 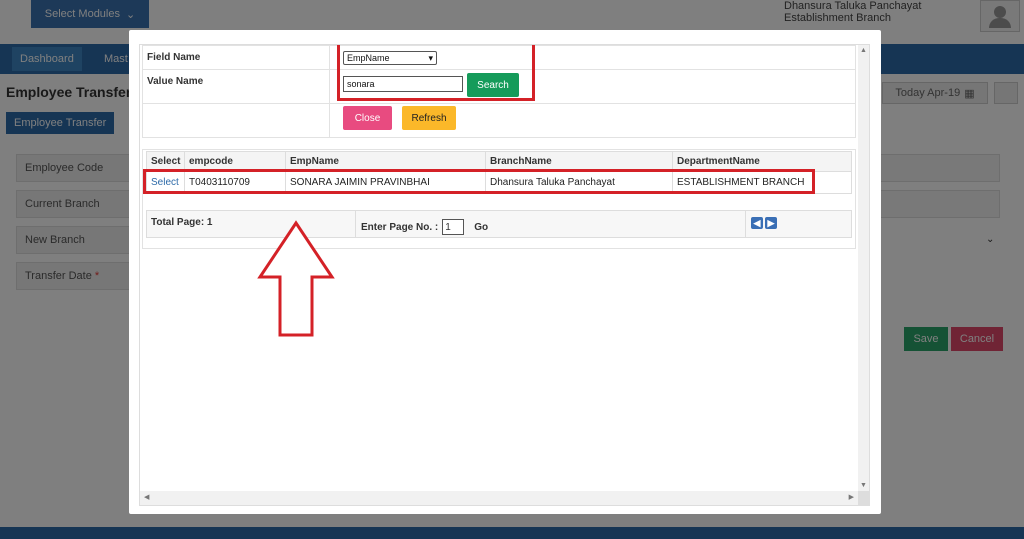 I want to click on page-nav: ◀ ▶, so click(x=764, y=223).